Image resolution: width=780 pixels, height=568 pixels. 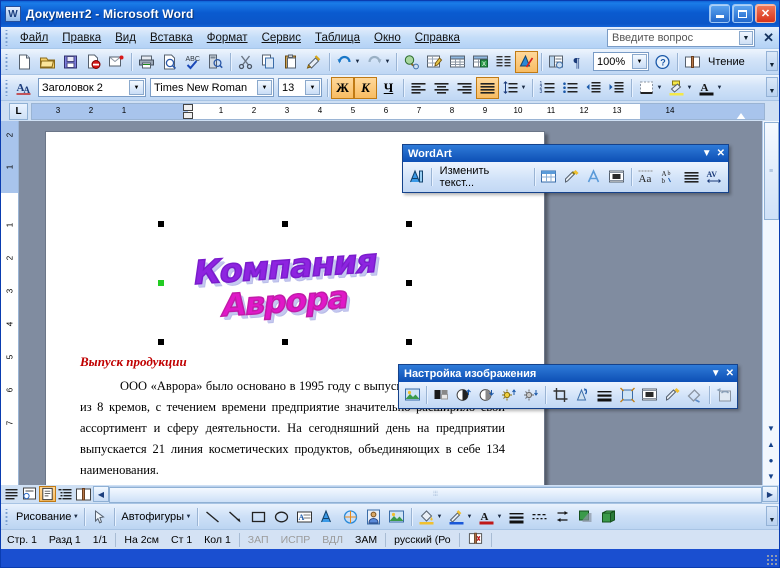 I want to click on vertical-scrollbar: ≡ ▼ ▲ ● ▼, so click(x=770, y=303).